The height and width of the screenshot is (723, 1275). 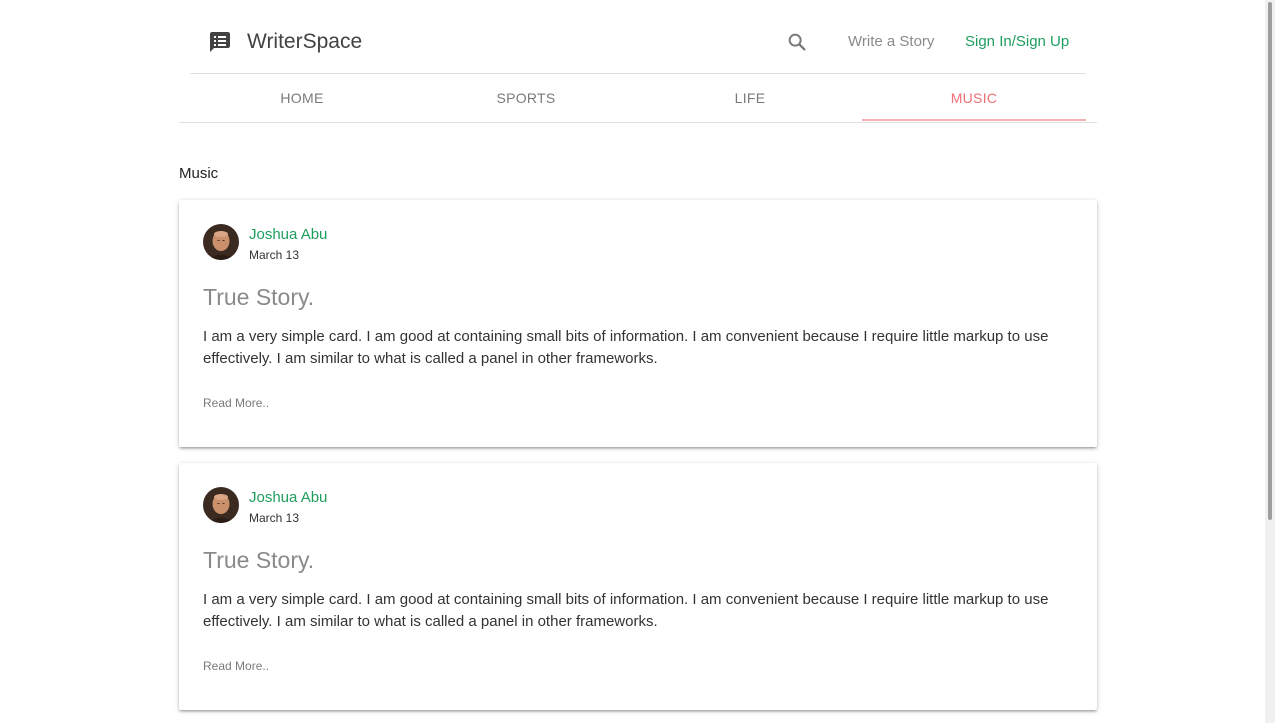 I want to click on section-title: Music, so click(x=199, y=173).